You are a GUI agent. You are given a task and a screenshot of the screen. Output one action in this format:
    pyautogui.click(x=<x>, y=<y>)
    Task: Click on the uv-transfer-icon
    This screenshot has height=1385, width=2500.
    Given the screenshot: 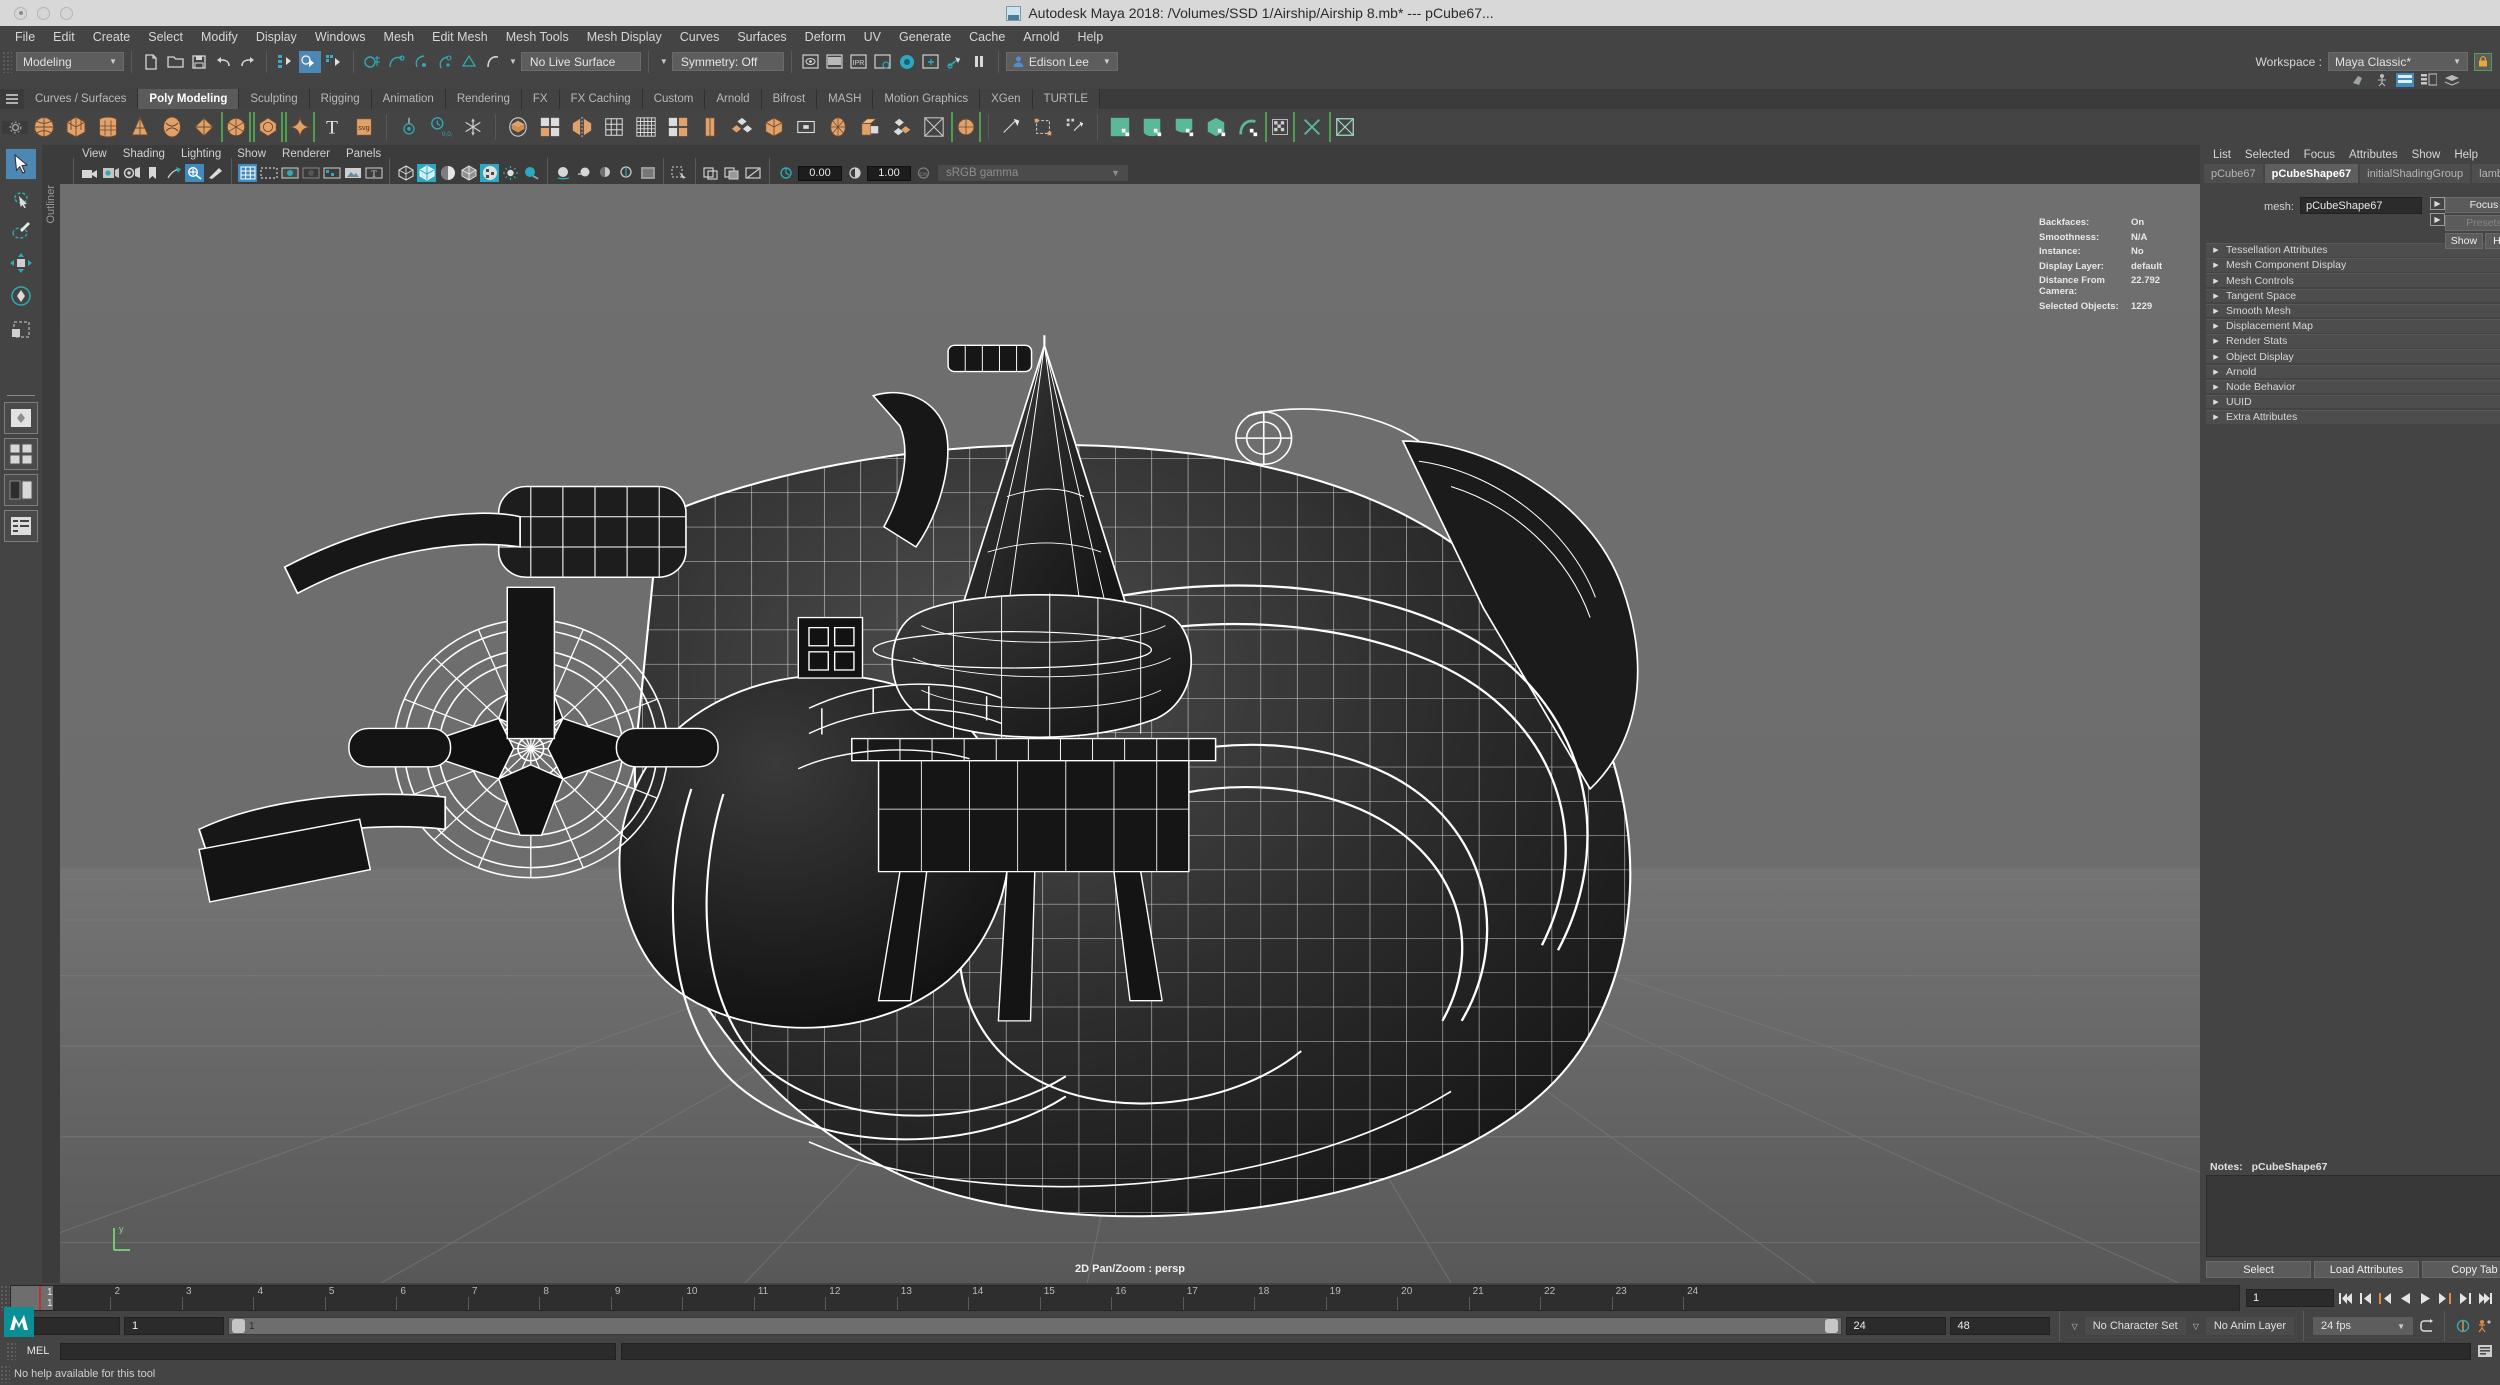 What is the action you would take?
    pyautogui.click(x=1344, y=127)
    